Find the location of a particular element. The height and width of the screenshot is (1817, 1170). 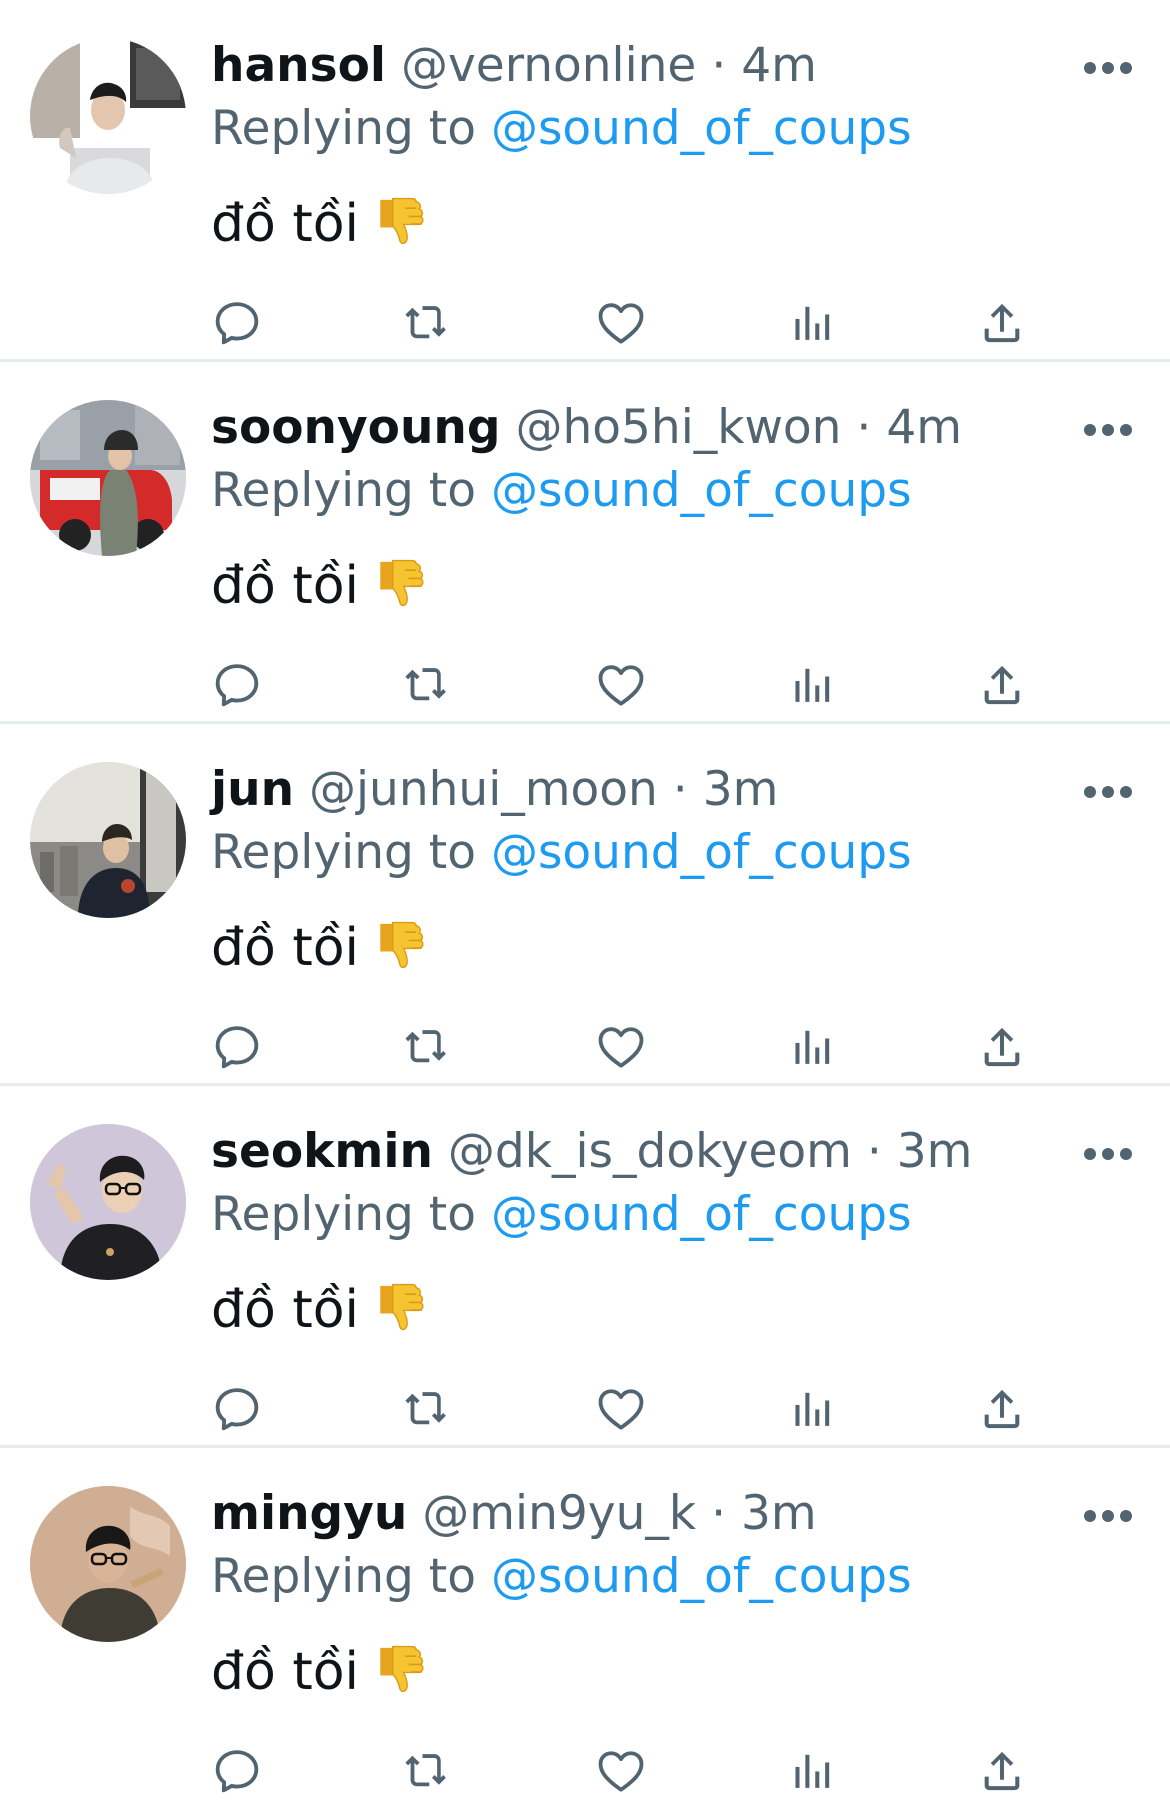

display-name: hansol is located at coordinates (298, 65).